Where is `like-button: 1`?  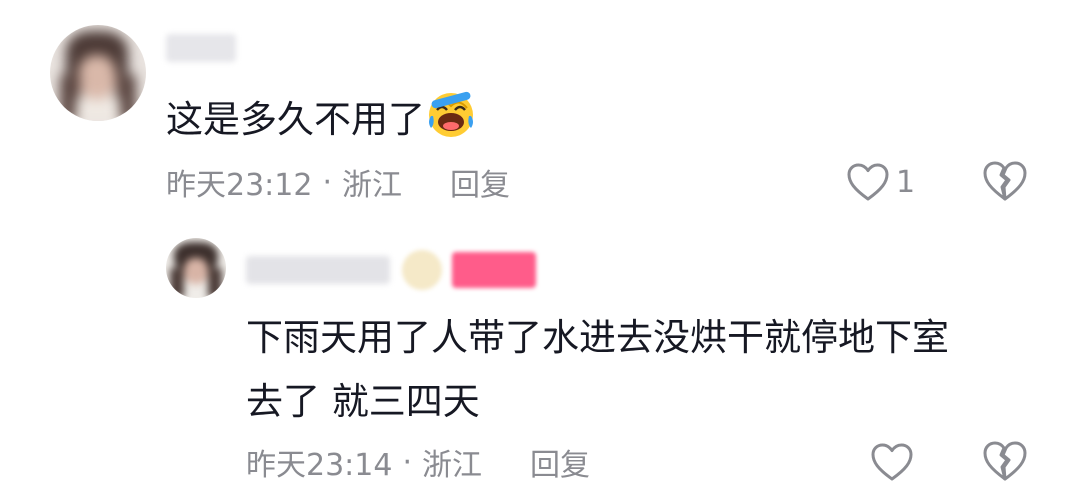 like-button: 1 is located at coordinates (880, 182).